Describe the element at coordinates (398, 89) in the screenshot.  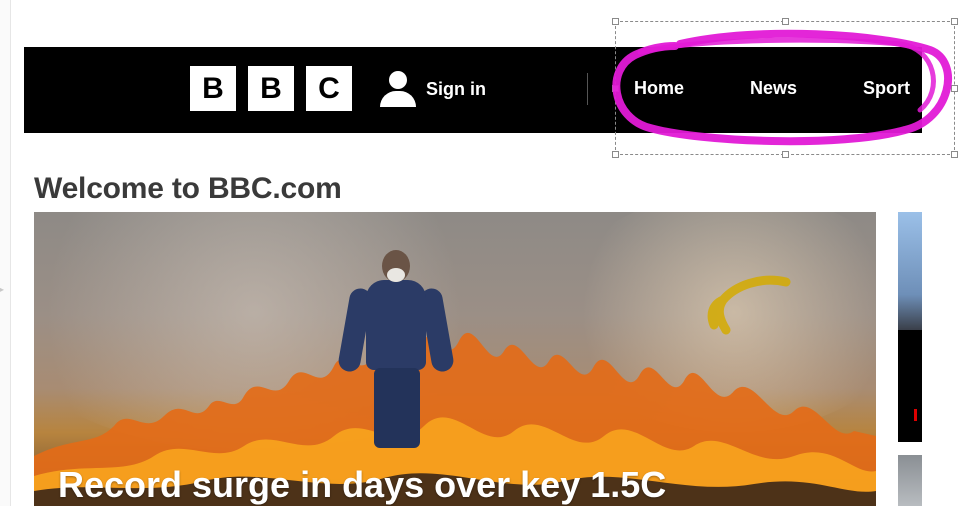
I see `user-icon` at that location.